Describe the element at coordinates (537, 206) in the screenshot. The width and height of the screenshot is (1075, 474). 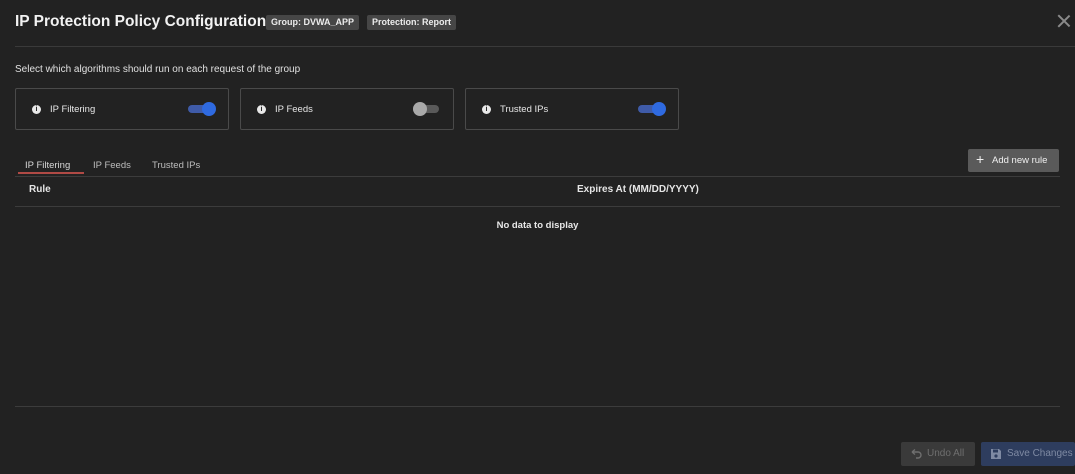
I see `table-header-border` at that location.